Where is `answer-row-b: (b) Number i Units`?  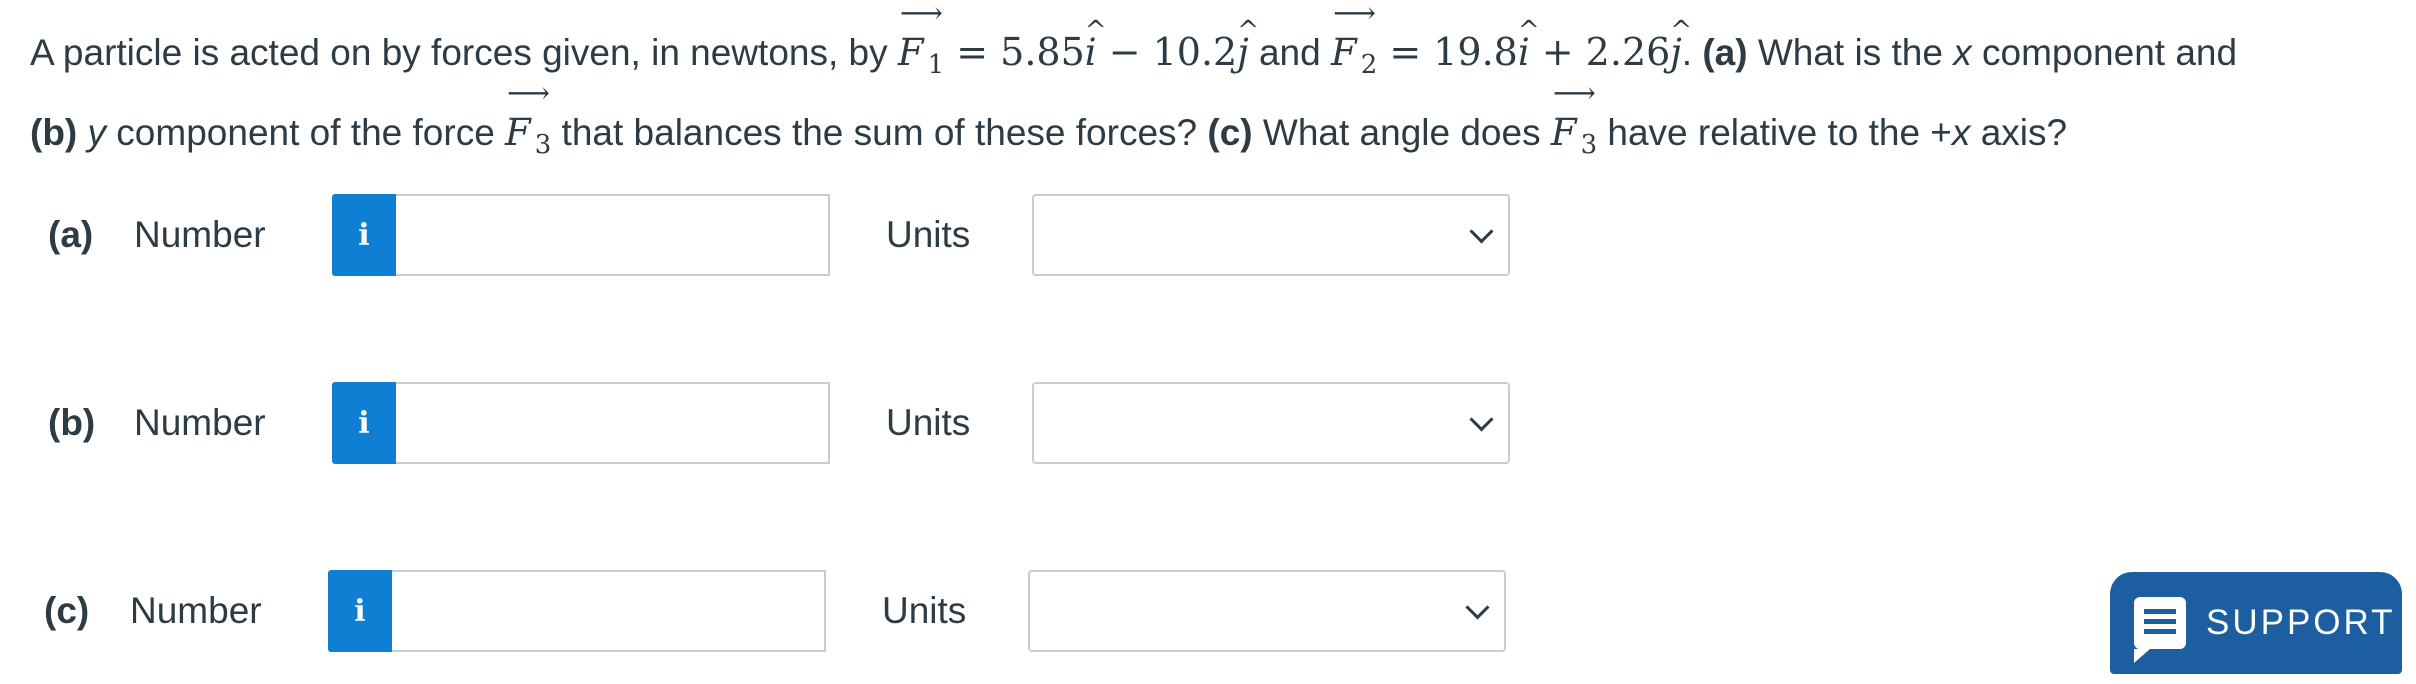
answer-row-b: (b) Number i Units is located at coordinates (780, 423).